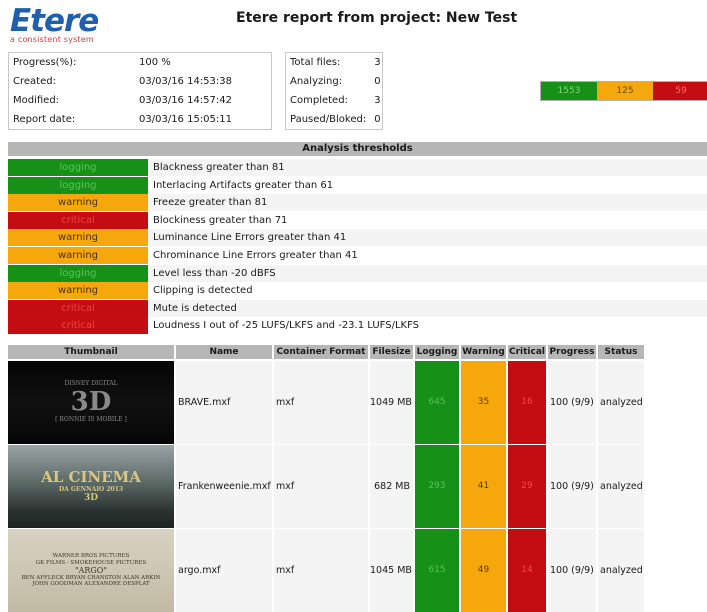 This screenshot has width=707, height=612. I want to click on count-row: Analyzing: 0, so click(335, 81).